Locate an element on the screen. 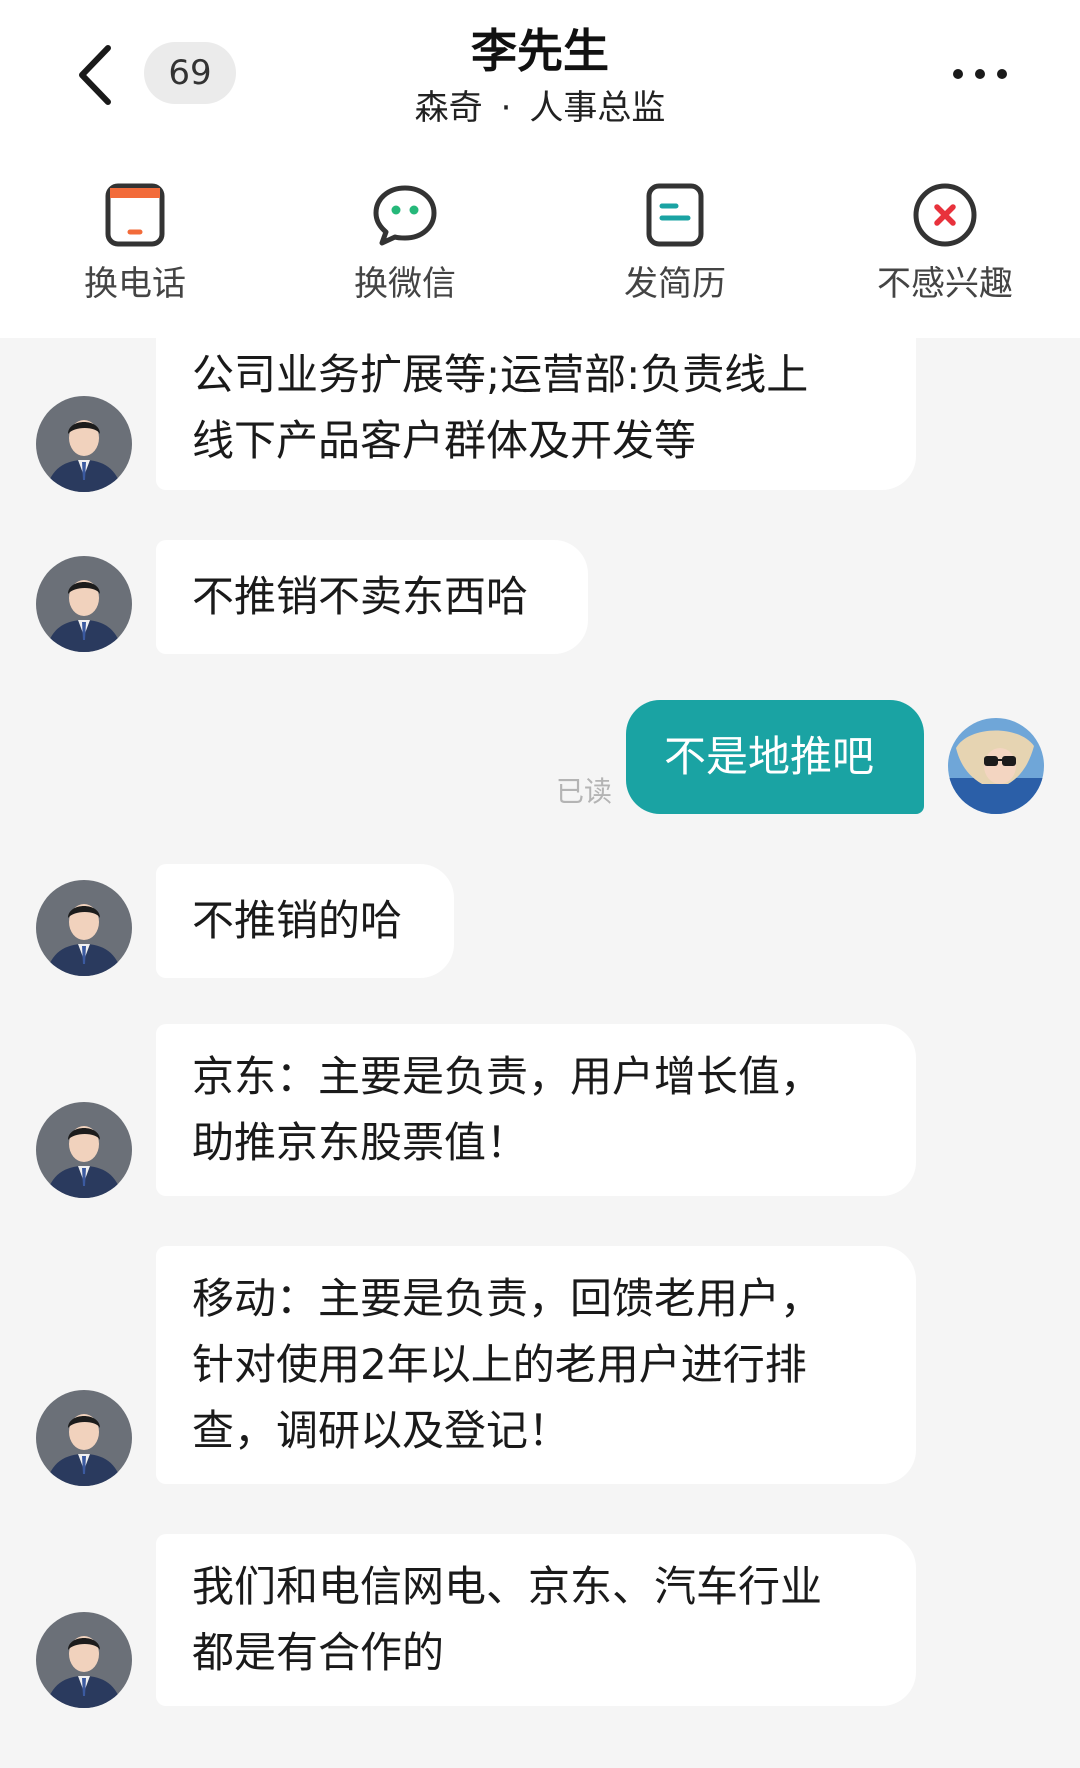 The image size is (1080, 1768). wechat-icon is located at coordinates (405, 215).